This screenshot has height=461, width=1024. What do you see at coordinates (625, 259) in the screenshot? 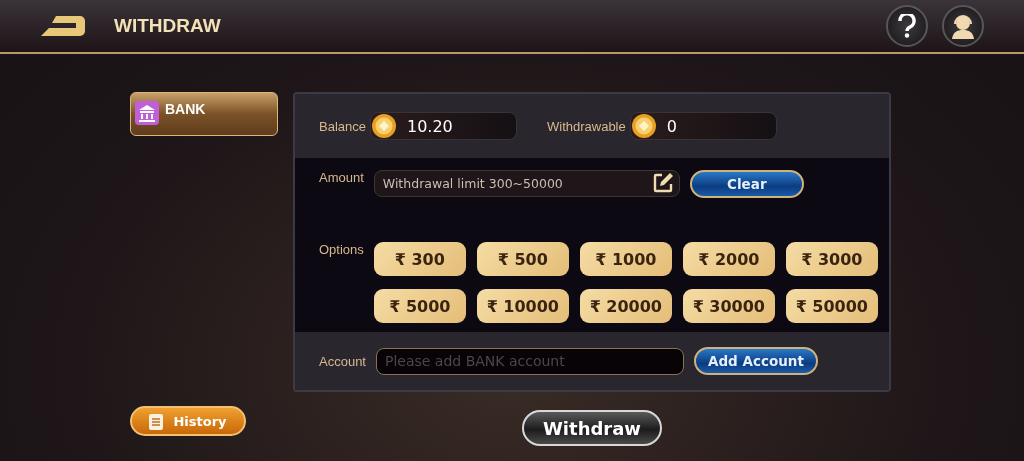
I see `amount-option: ₹ 1000` at bounding box center [625, 259].